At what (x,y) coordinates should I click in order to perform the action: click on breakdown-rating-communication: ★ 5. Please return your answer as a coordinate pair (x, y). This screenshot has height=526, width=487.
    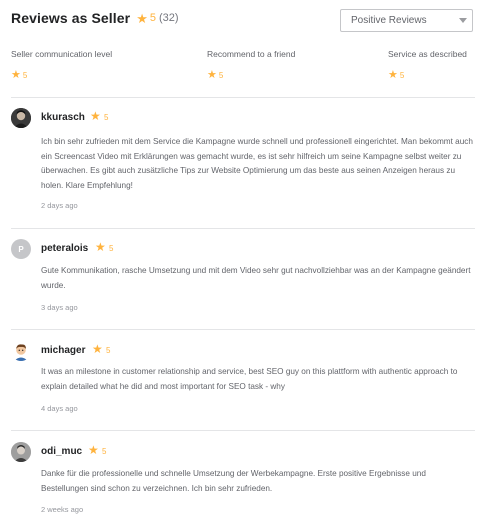
    Looking at the image, I should click on (19, 75).